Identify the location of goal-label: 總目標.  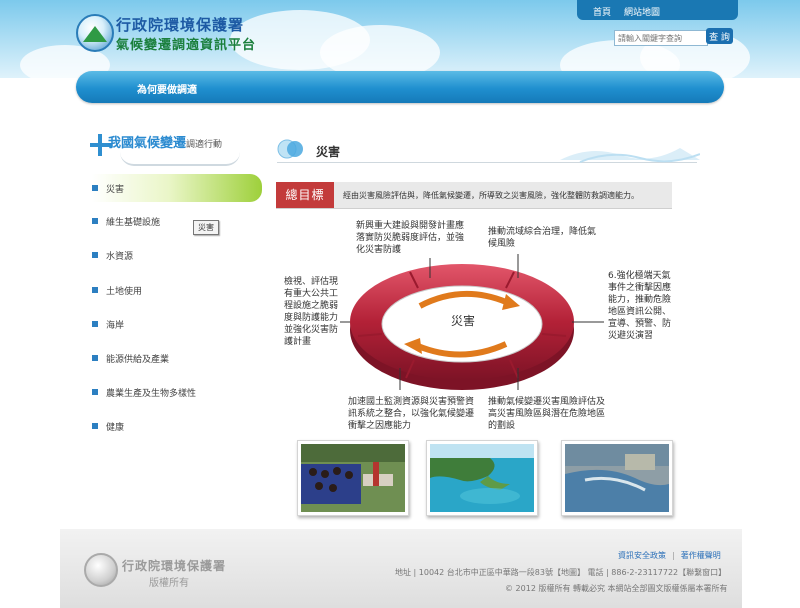
(305, 195).